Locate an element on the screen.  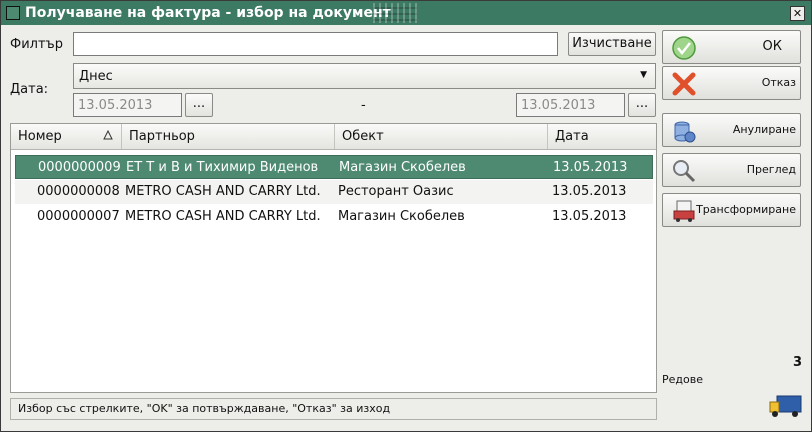
preview-button: Преглед is located at coordinates (731, 170).